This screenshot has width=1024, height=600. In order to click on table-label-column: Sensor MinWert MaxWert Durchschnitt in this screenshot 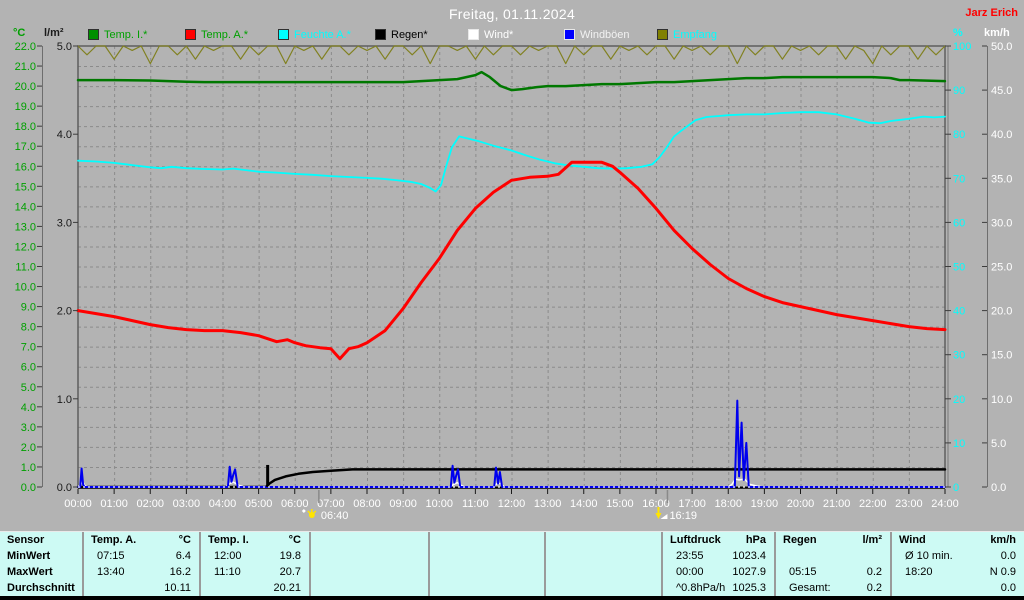, I will do `click(42, 564)`.